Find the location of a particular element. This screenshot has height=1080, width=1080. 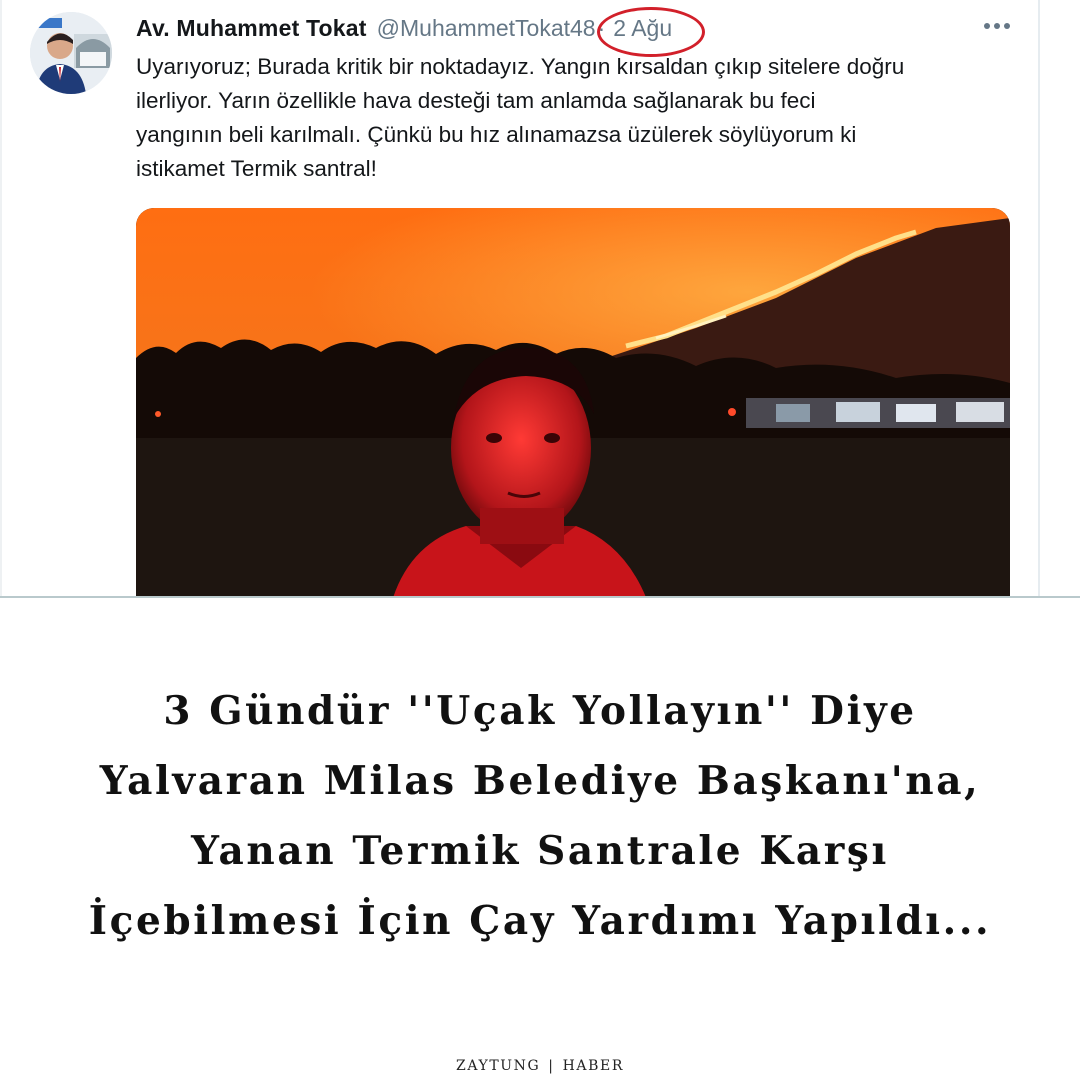

card-left-border is located at coordinates (1, 299).